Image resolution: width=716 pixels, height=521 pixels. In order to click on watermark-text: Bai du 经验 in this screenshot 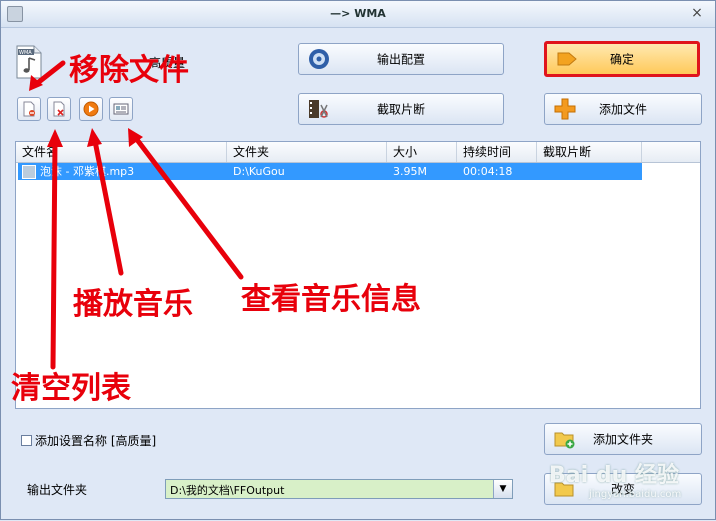, I will do `click(614, 475)`.